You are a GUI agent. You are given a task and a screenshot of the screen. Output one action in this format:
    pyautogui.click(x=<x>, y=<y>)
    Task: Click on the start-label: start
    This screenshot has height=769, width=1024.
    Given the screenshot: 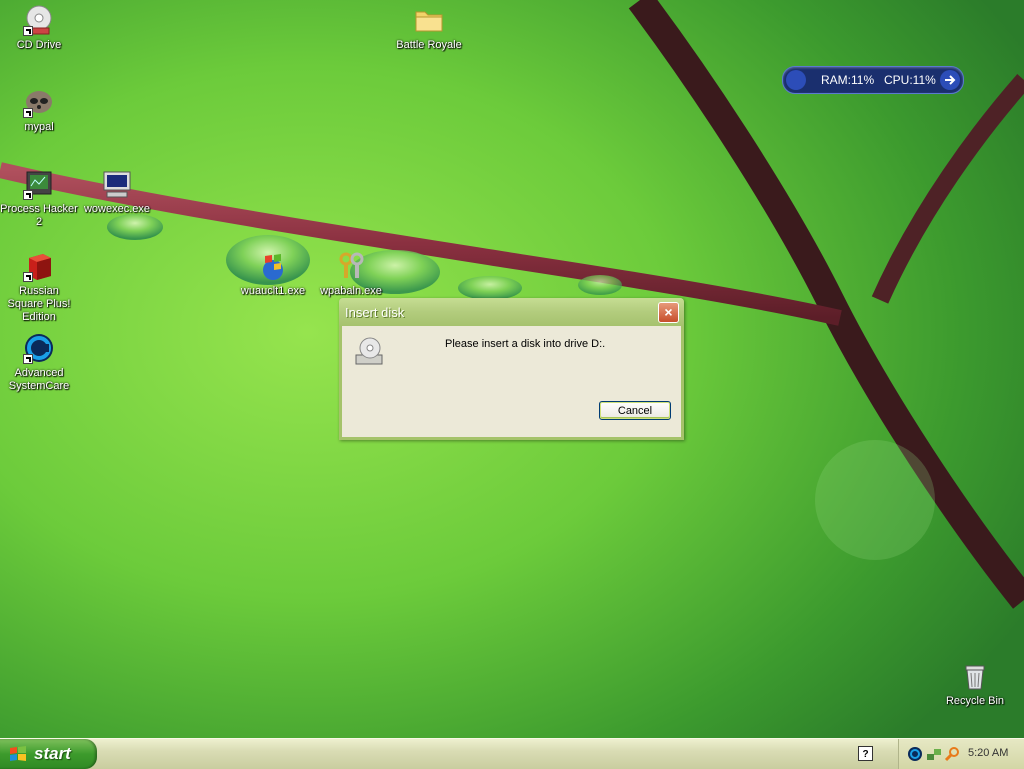 What is the action you would take?
    pyautogui.click(x=52, y=753)
    